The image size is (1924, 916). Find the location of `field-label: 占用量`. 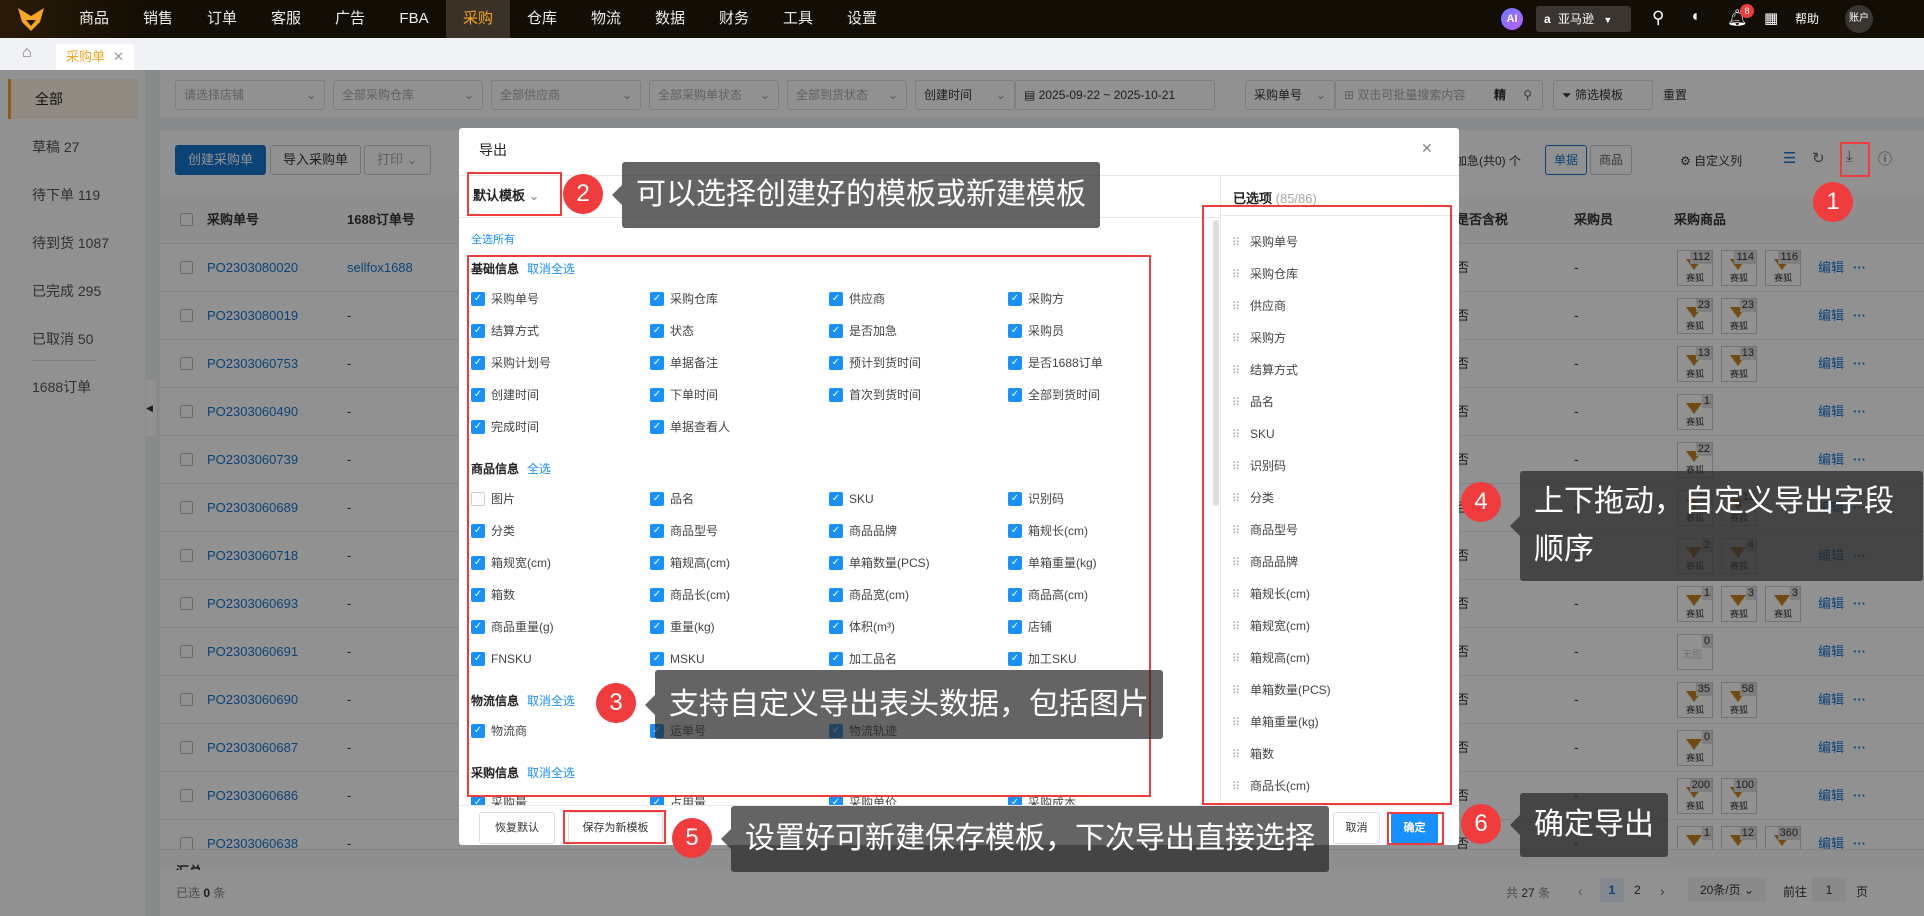

field-label: 占用量 is located at coordinates (688, 800).